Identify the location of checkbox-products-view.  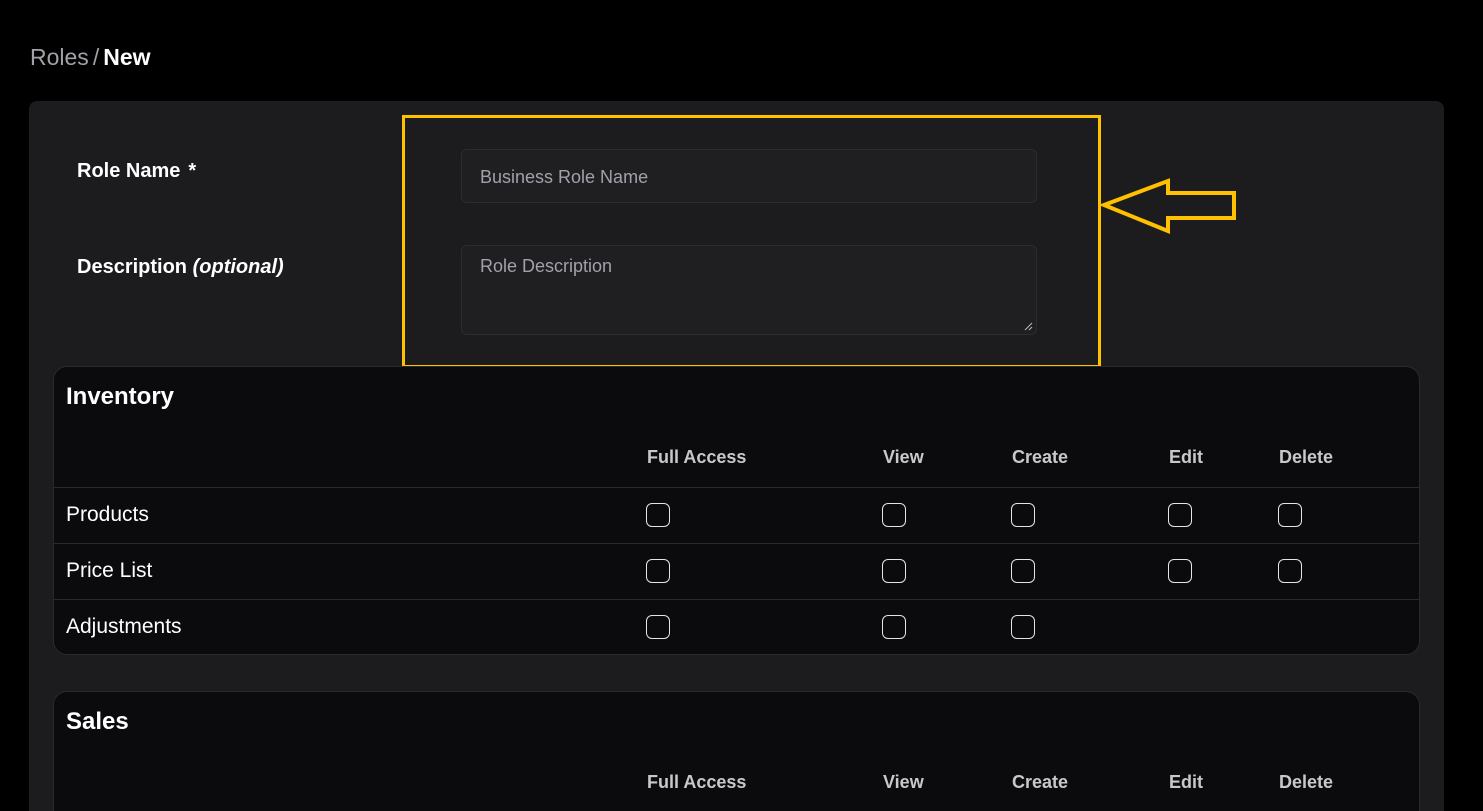
(894, 515).